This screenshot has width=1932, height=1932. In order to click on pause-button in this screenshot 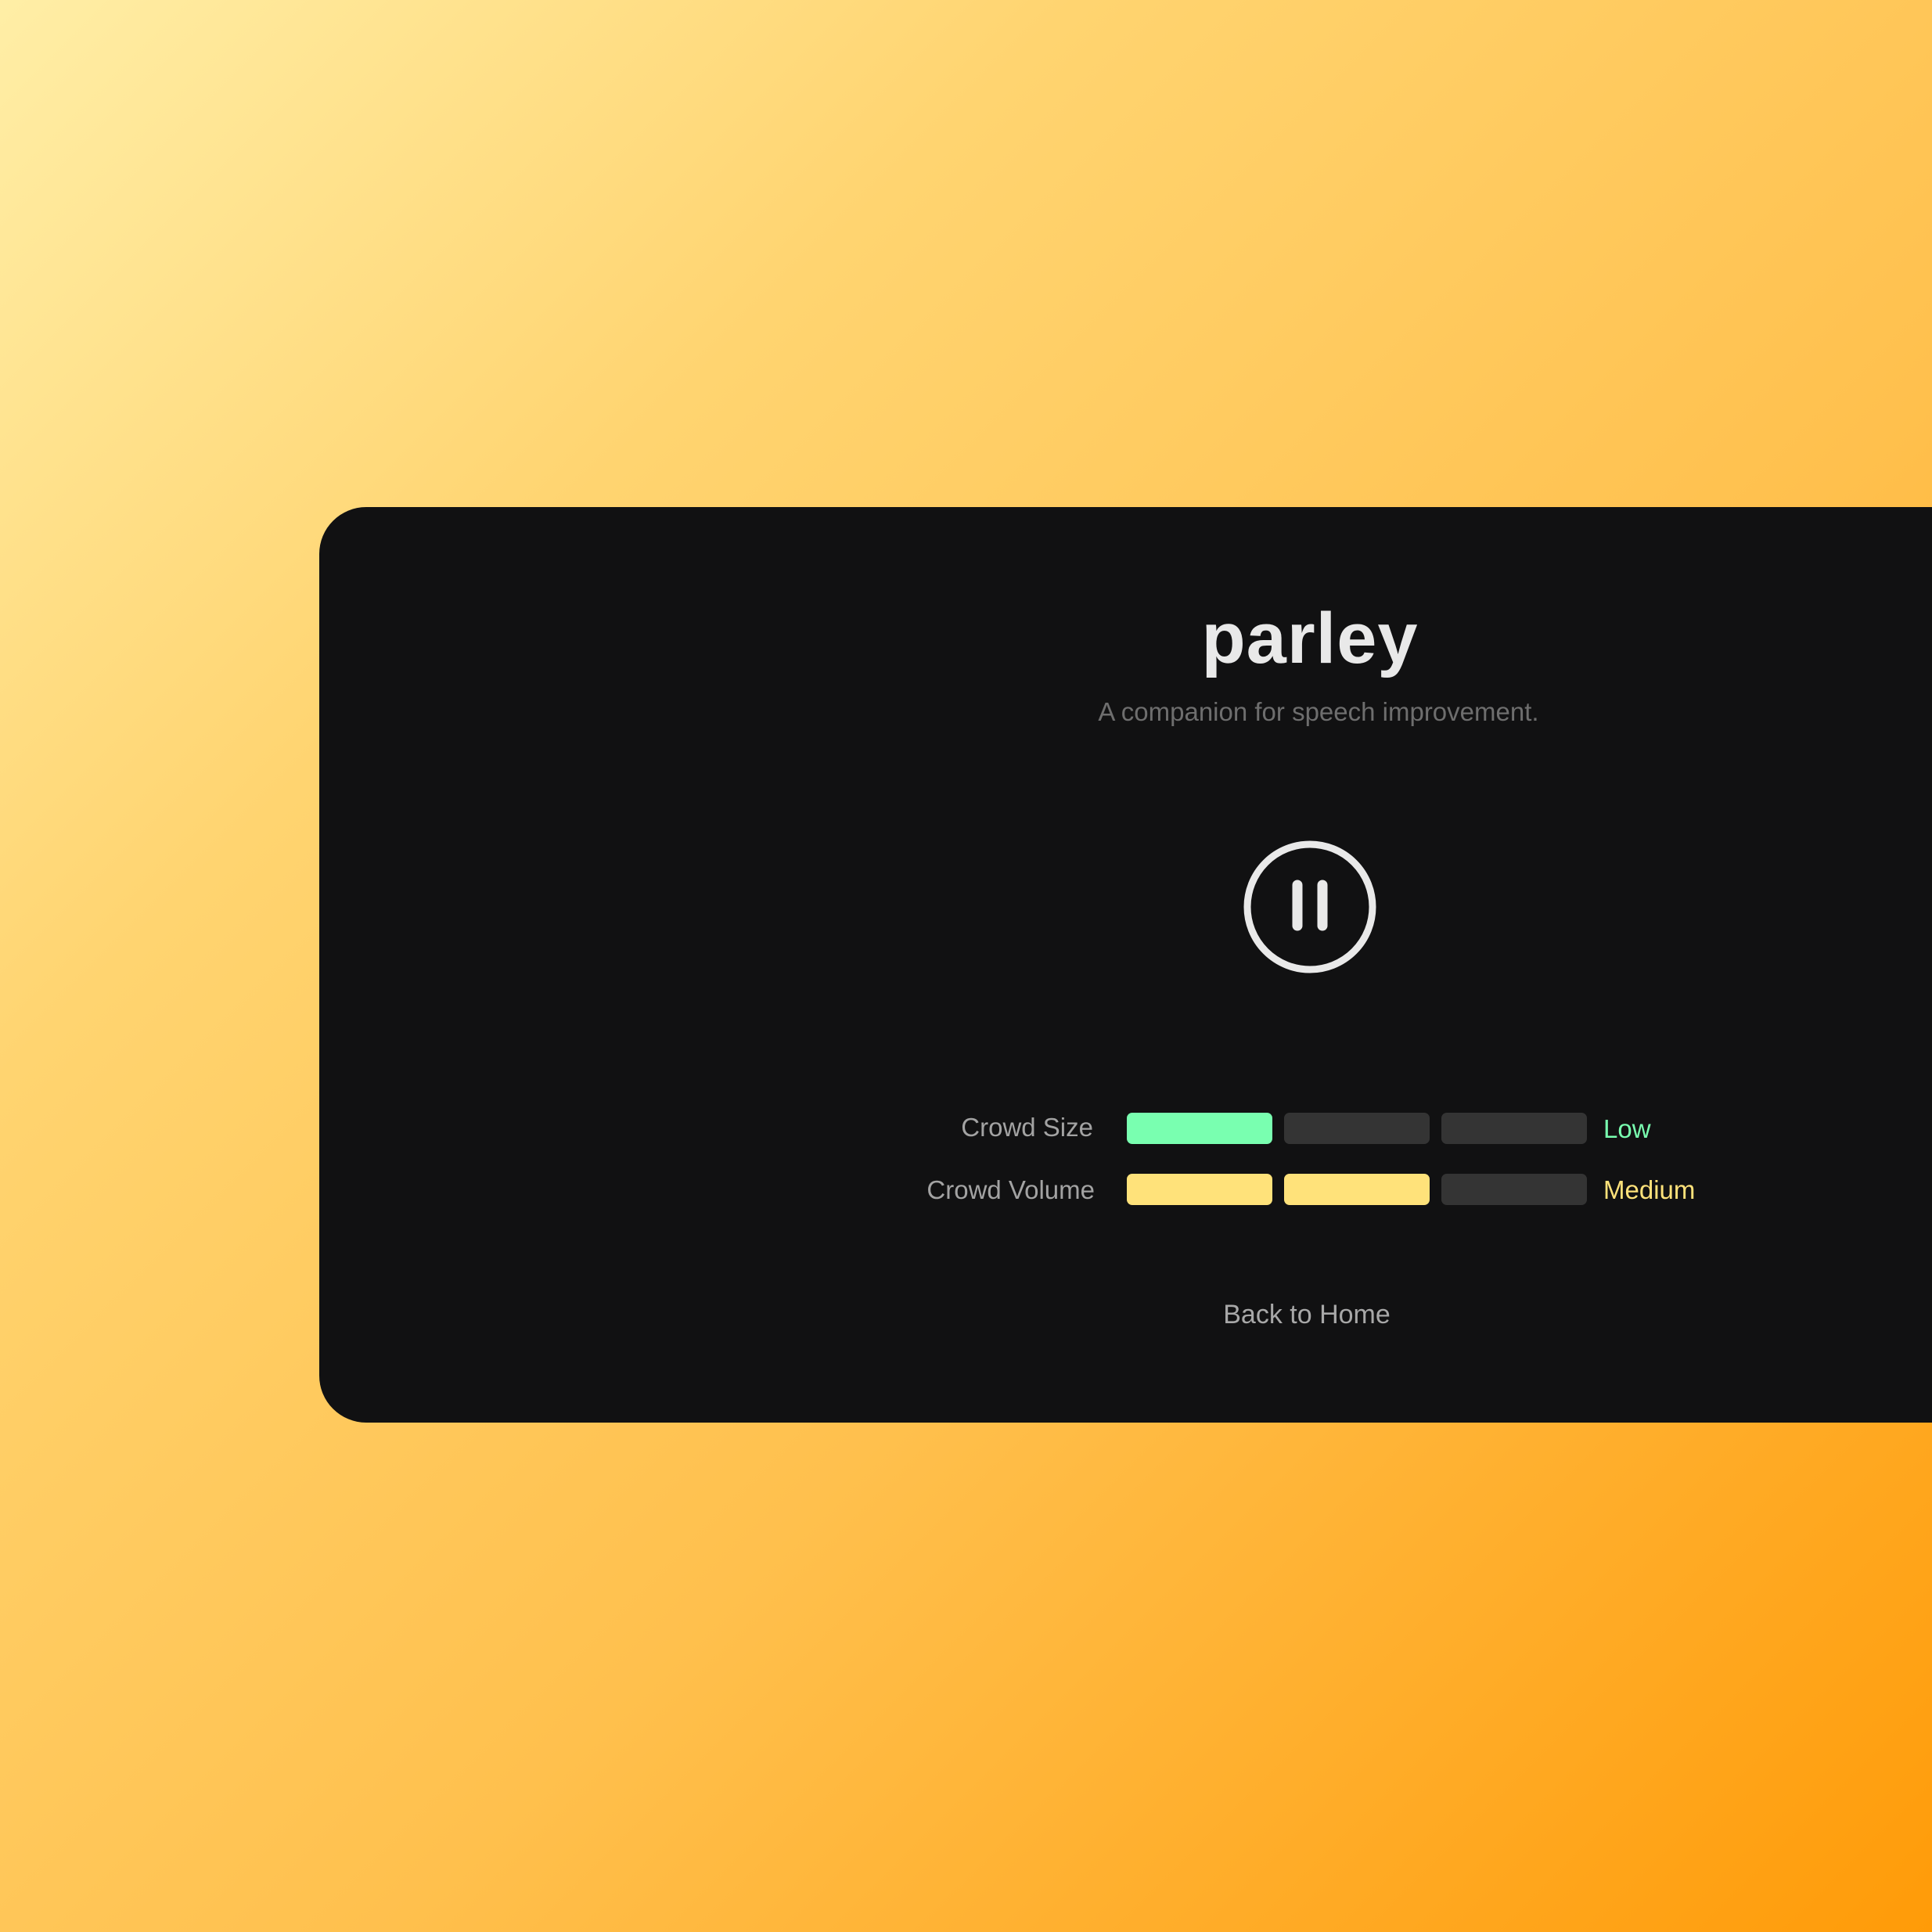, I will do `click(1310, 907)`.